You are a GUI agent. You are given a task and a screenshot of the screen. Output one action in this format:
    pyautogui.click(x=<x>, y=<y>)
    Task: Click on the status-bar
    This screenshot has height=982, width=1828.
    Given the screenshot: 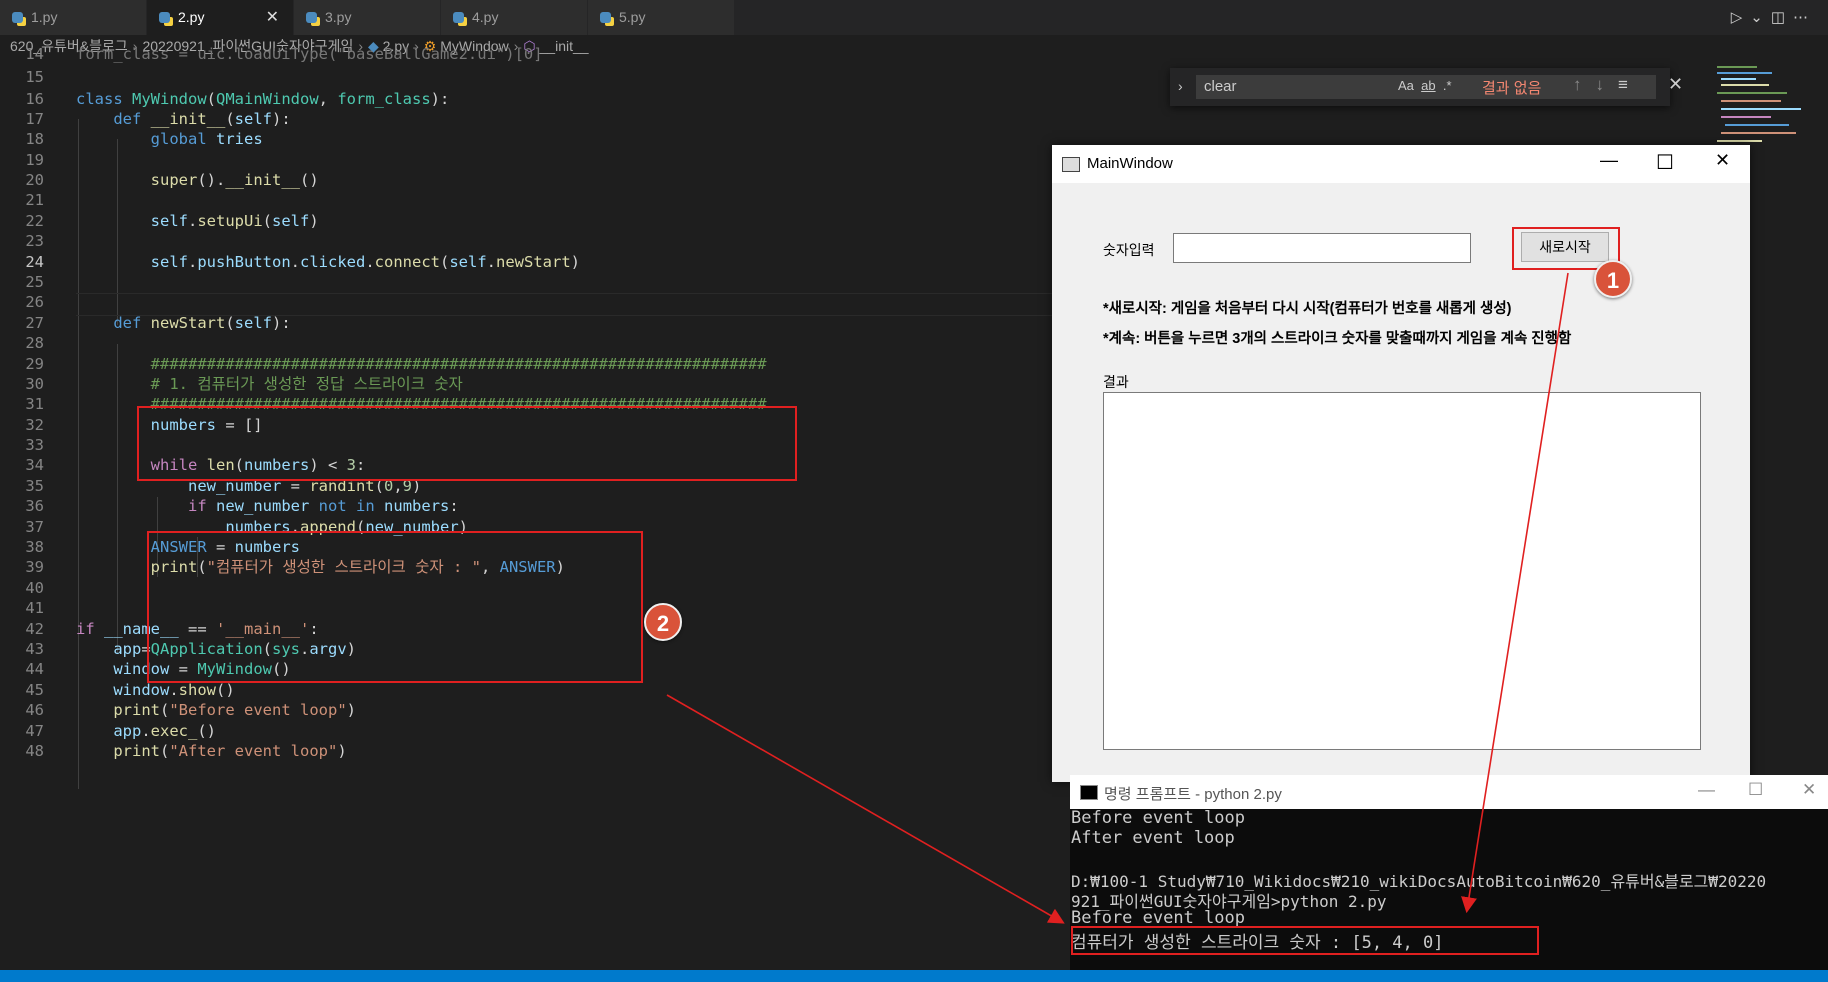 What is the action you would take?
    pyautogui.click(x=914, y=976)
    